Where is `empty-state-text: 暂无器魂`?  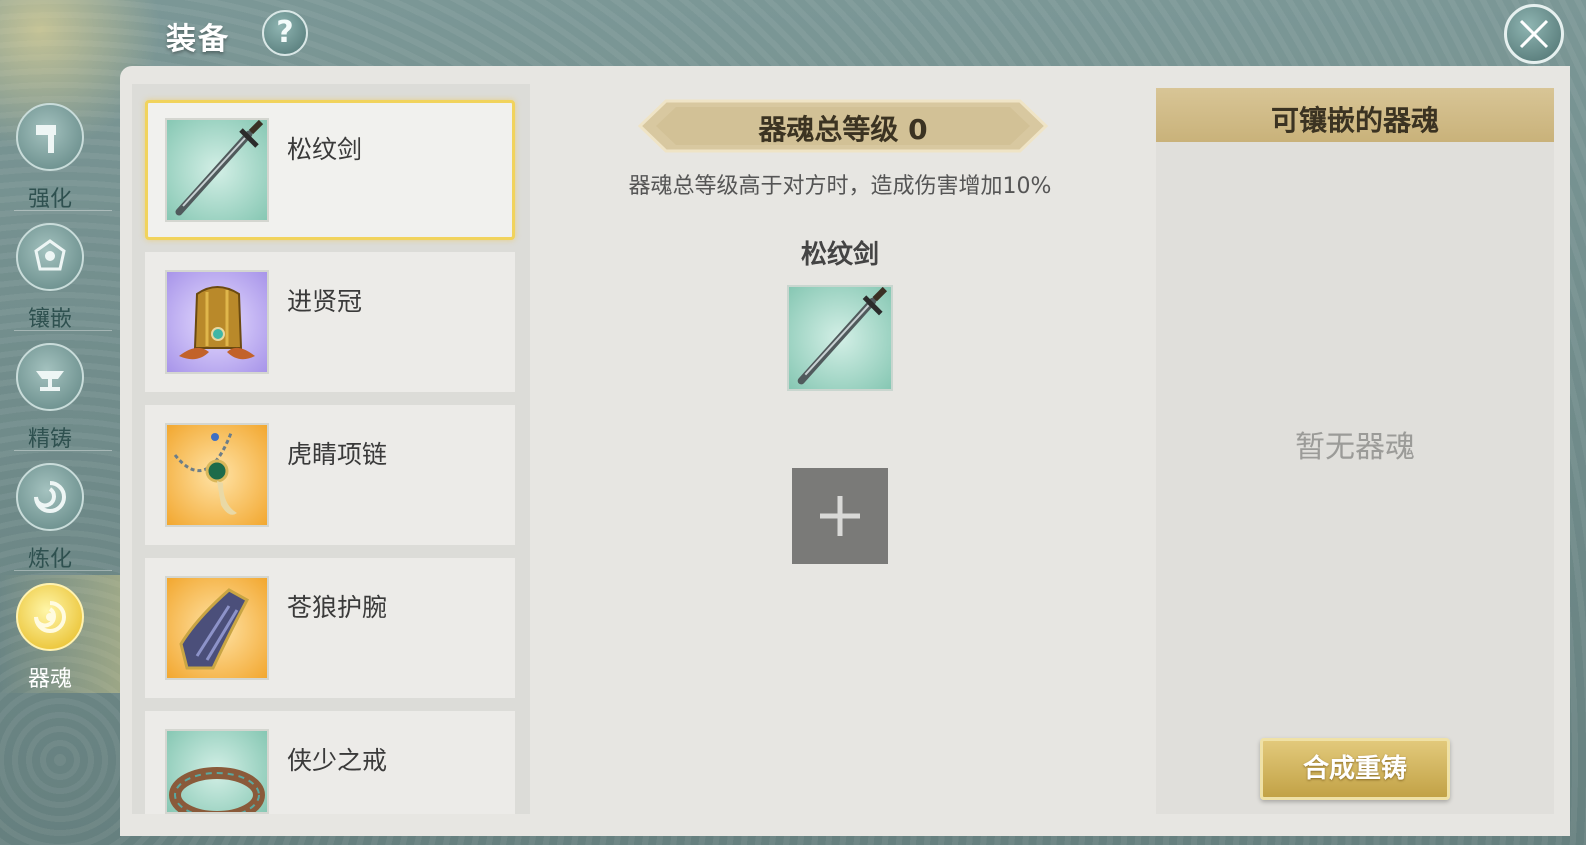 empty-state-text: 暂无器魂 is located at coordinates (1355, 447).